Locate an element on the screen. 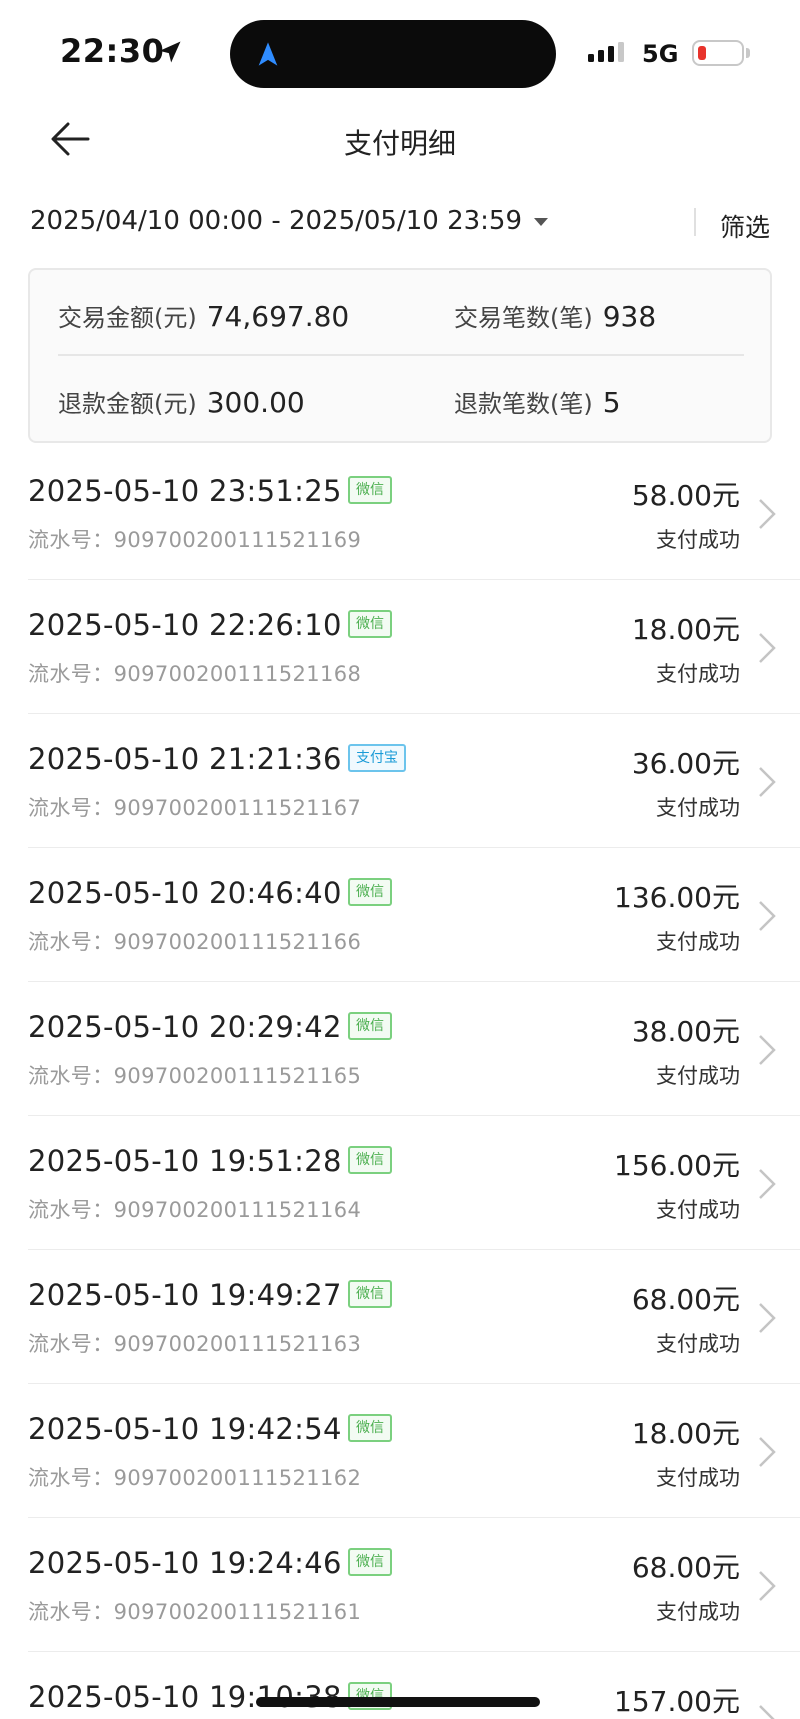  transaction-time: 2025-05-10 19:24:46 is located at coordinates (185, 1563).